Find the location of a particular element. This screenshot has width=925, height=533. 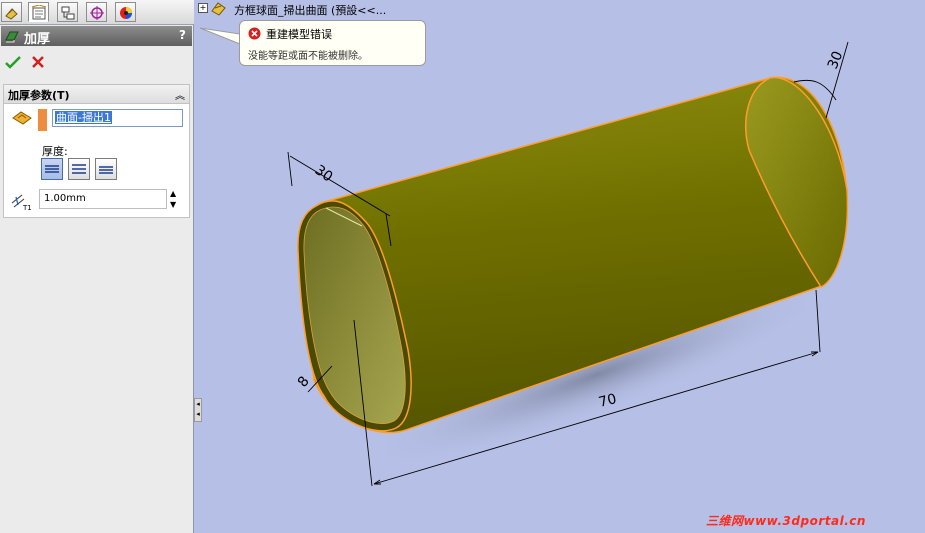

configuration-icon is located at coordinates (68, 13).